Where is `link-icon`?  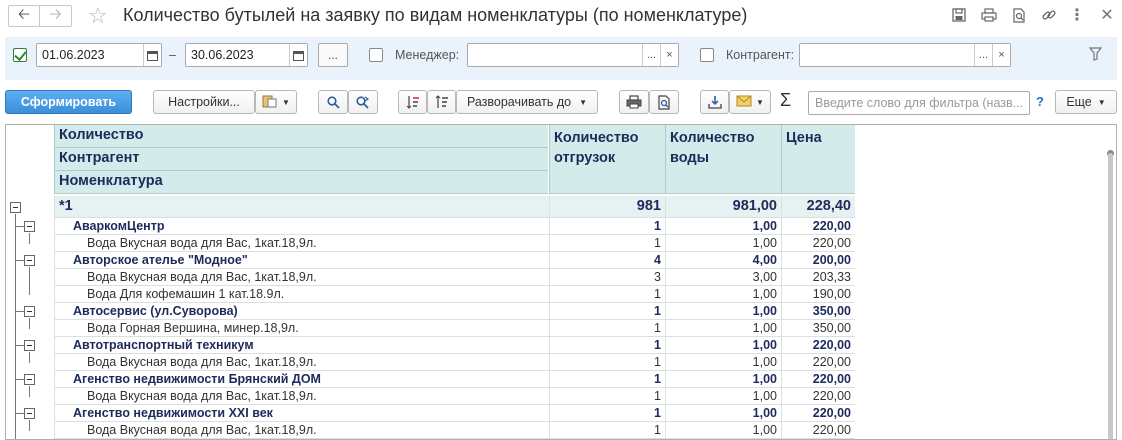
link-icon is located at coordinates (1049, 15).